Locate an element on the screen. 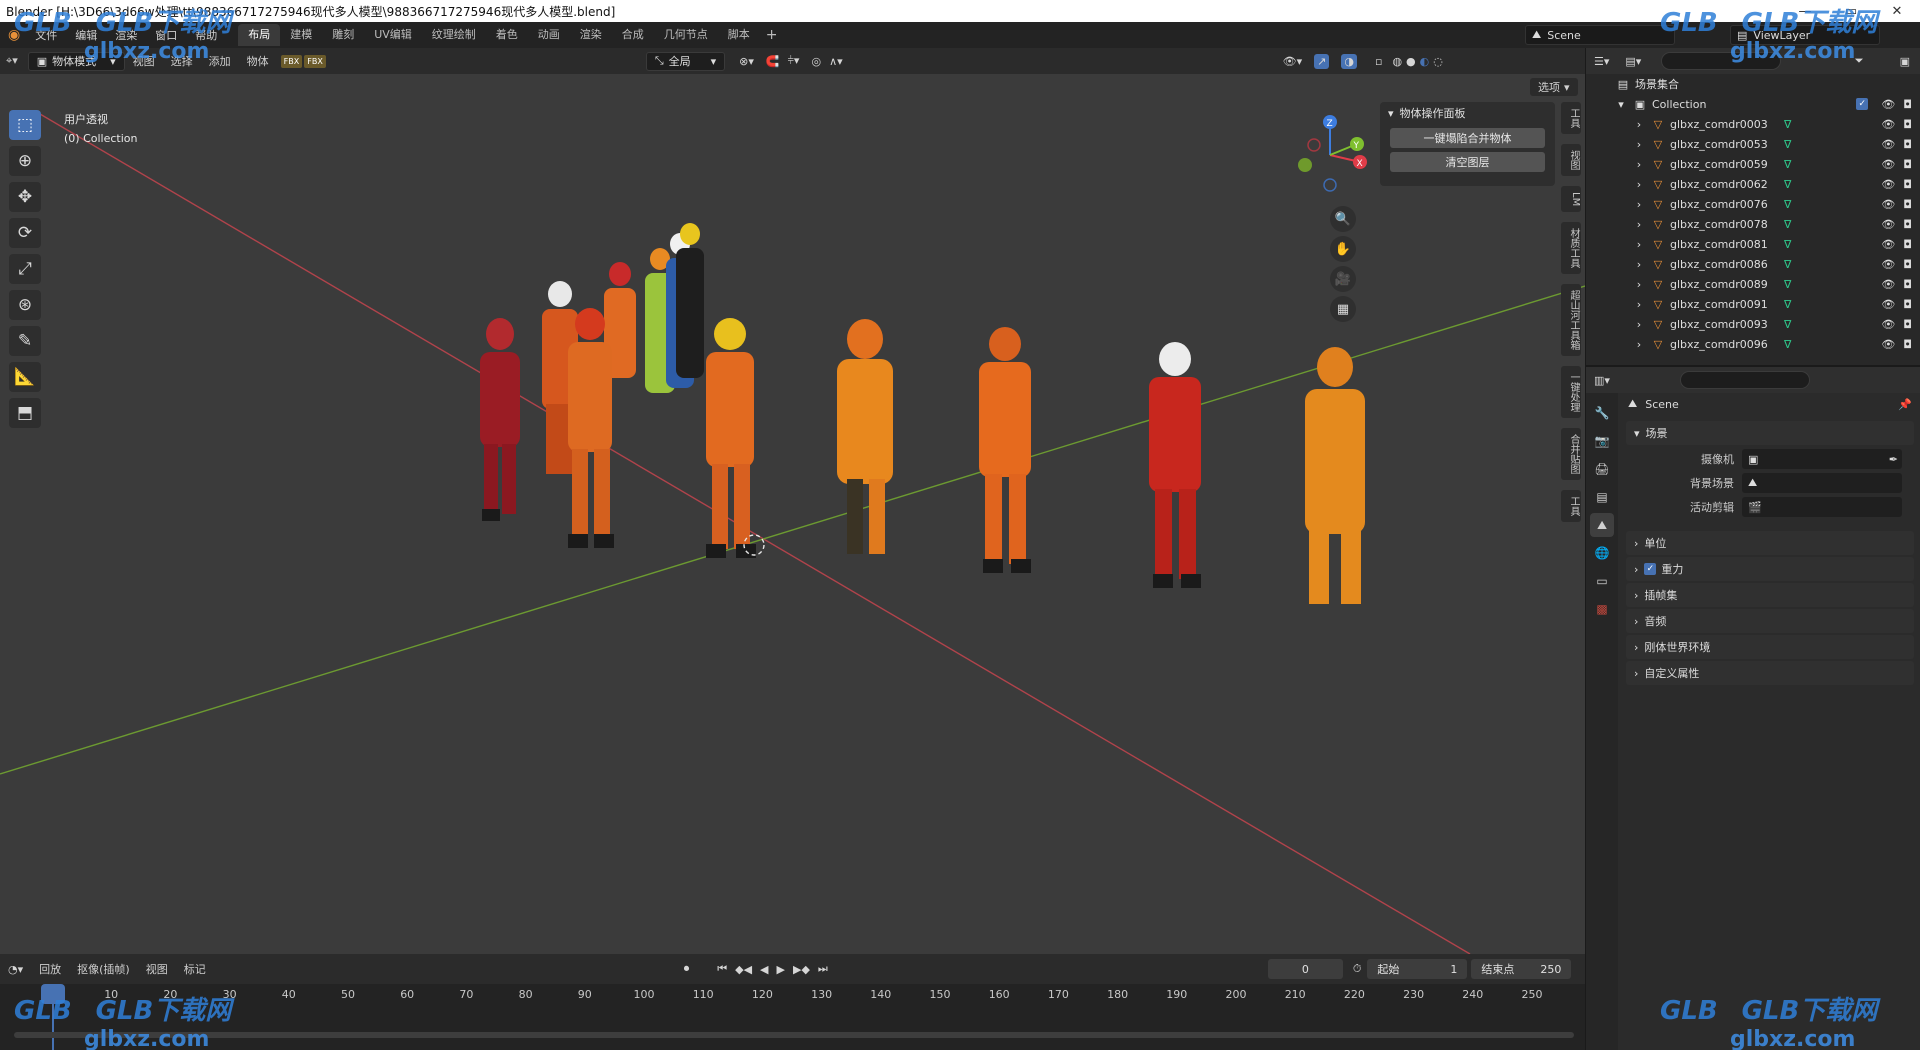 The width and height of the screenshot is (1920, 1050). fbx-export-icon: FBX is located at coordinates (315, 61).